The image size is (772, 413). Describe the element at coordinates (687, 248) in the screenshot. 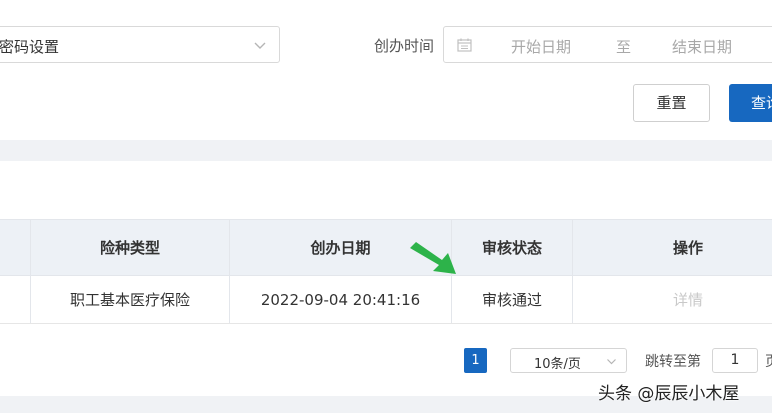

I see `header-actions: 操作` at that location.